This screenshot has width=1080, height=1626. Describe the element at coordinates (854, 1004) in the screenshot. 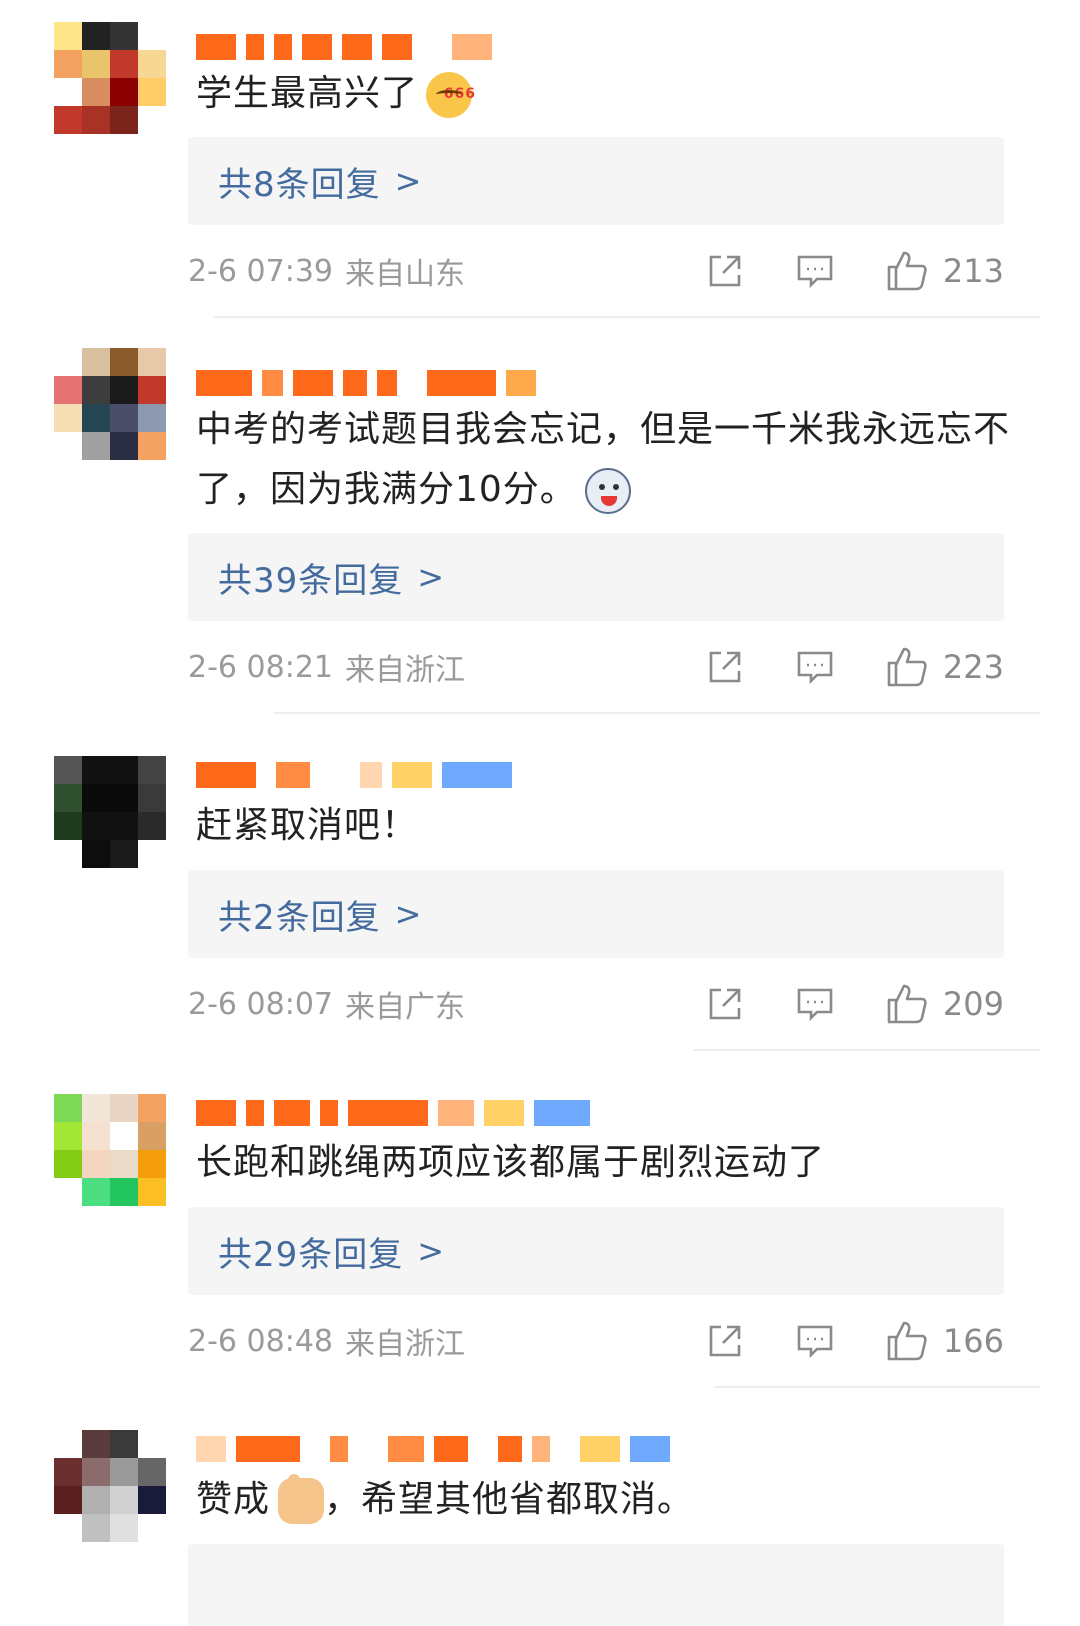

I see `action-bar: 209` at that location.